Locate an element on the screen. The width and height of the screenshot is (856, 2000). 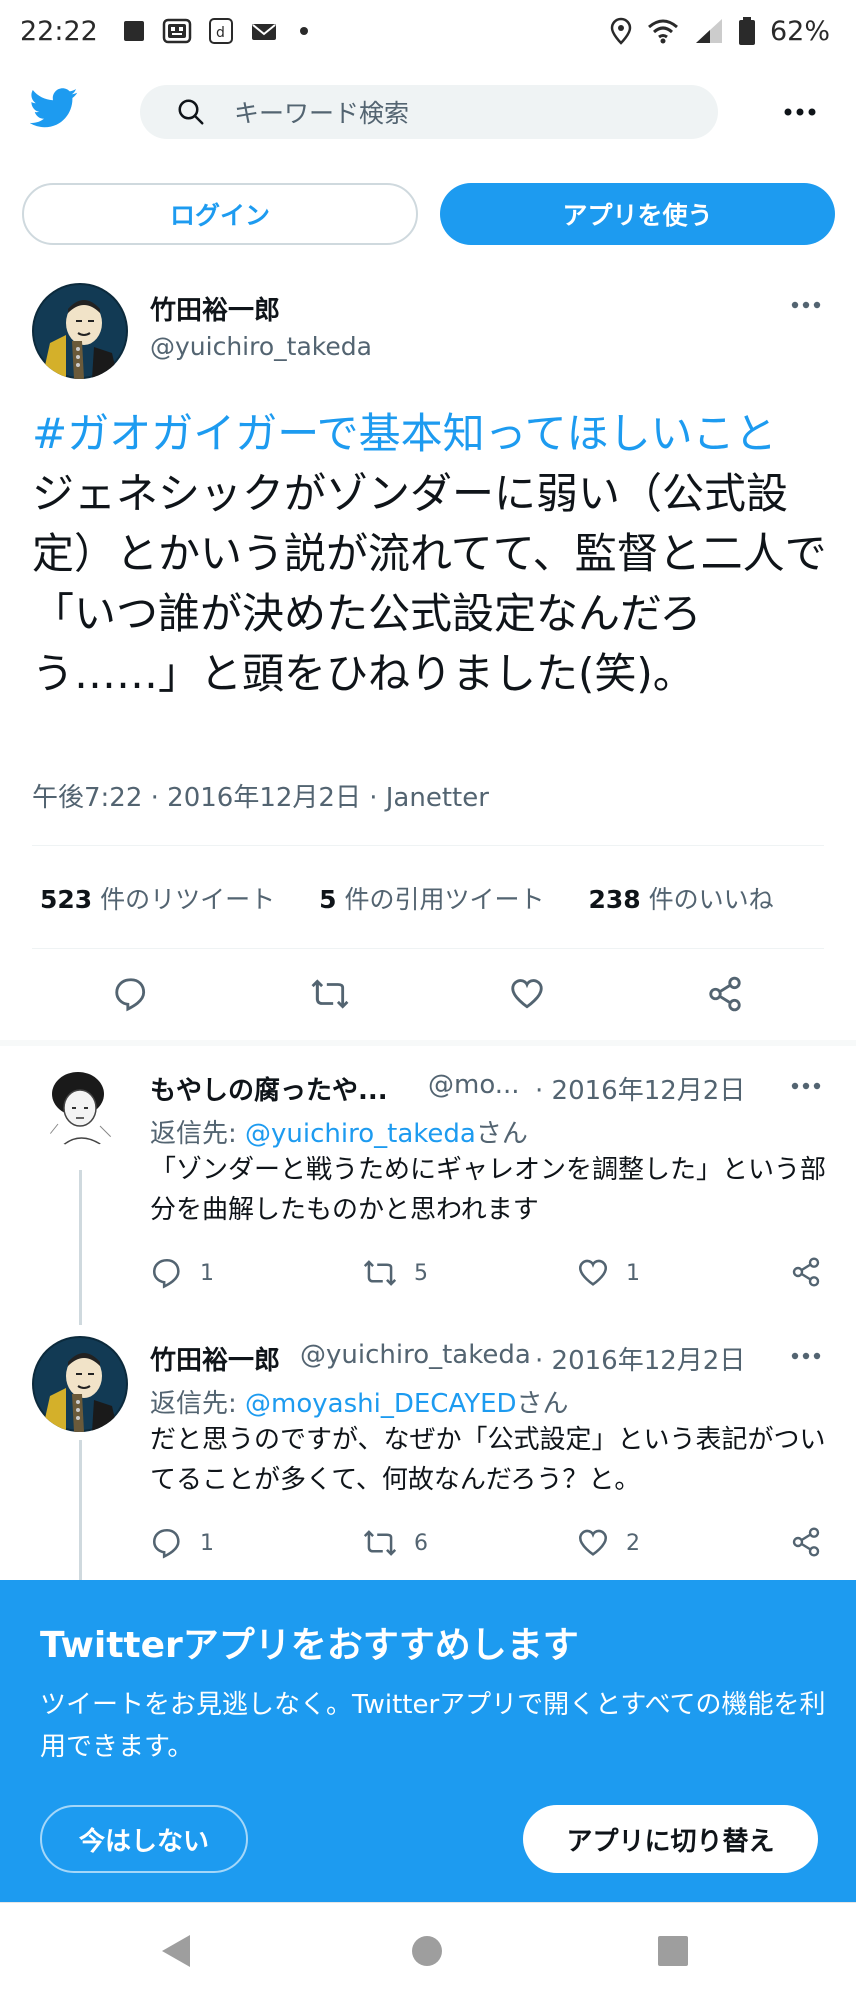
reply-author-name: 竹田裕一郎 is located at coordinates (215, 1358).